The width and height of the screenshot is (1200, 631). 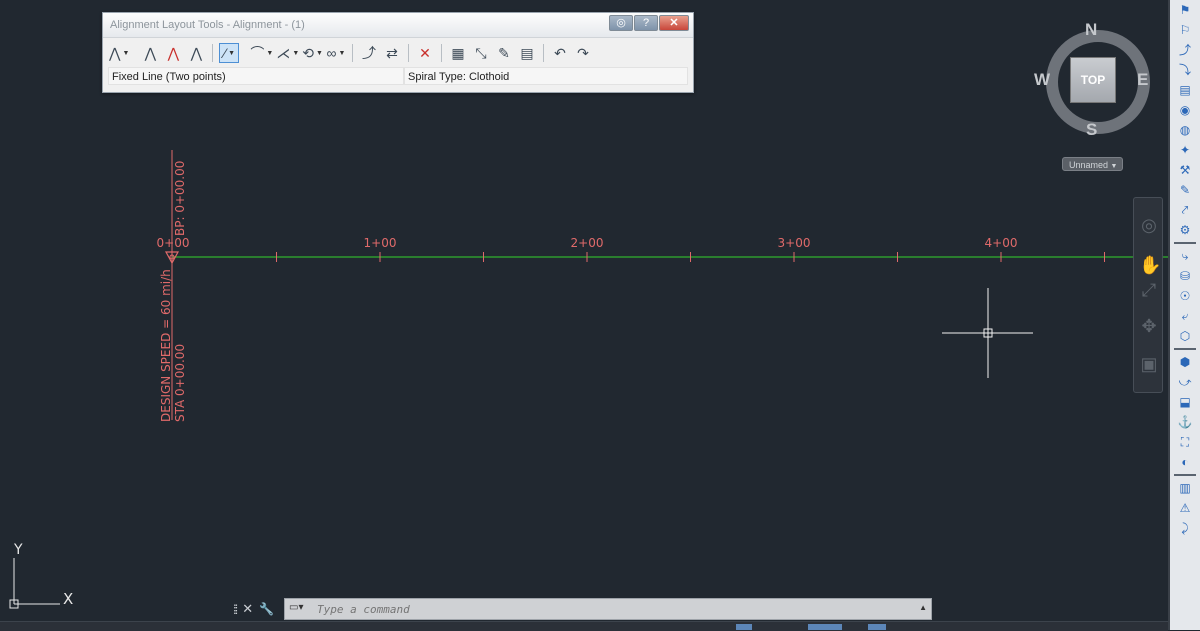 What do you see at coordinates (1185, 488) in the screenshot?
I see `tool-strip-button-icon: ▥` at bounding box center [1185, 488].